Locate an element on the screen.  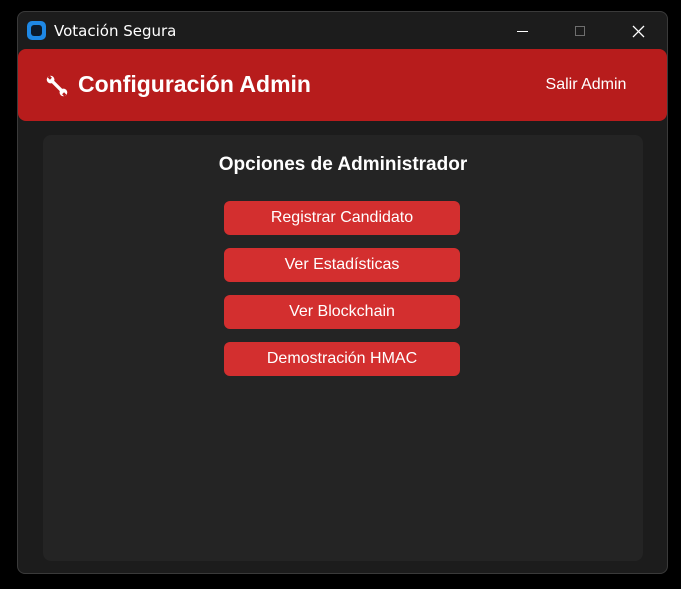
wrench-icon is located at coordinates (57, 86).